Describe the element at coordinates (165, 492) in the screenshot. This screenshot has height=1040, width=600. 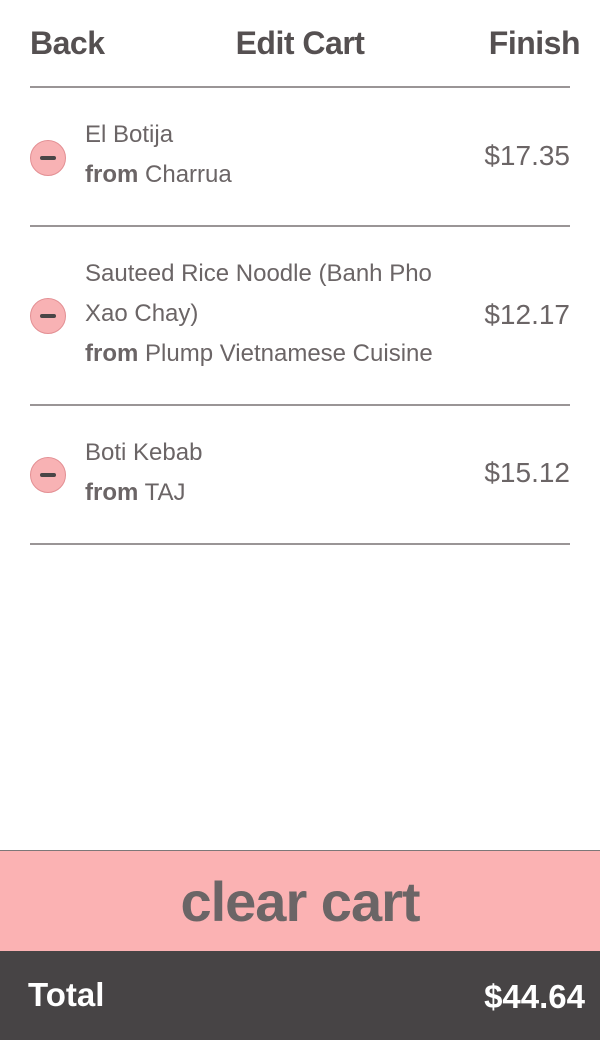
I see `restaurant-name: TAJ` at that location.